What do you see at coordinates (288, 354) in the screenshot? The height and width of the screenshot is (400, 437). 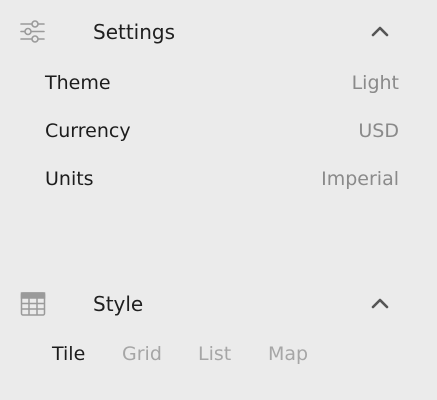 I see `style-option-map: Map` at bounding box center [288, 354].